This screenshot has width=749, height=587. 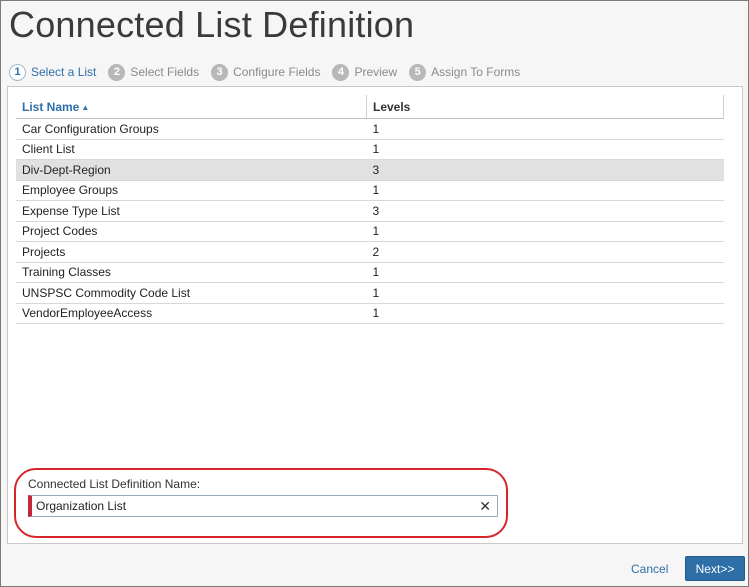 I want to click on table-row: Projects 2, so click(x=370, y=252).